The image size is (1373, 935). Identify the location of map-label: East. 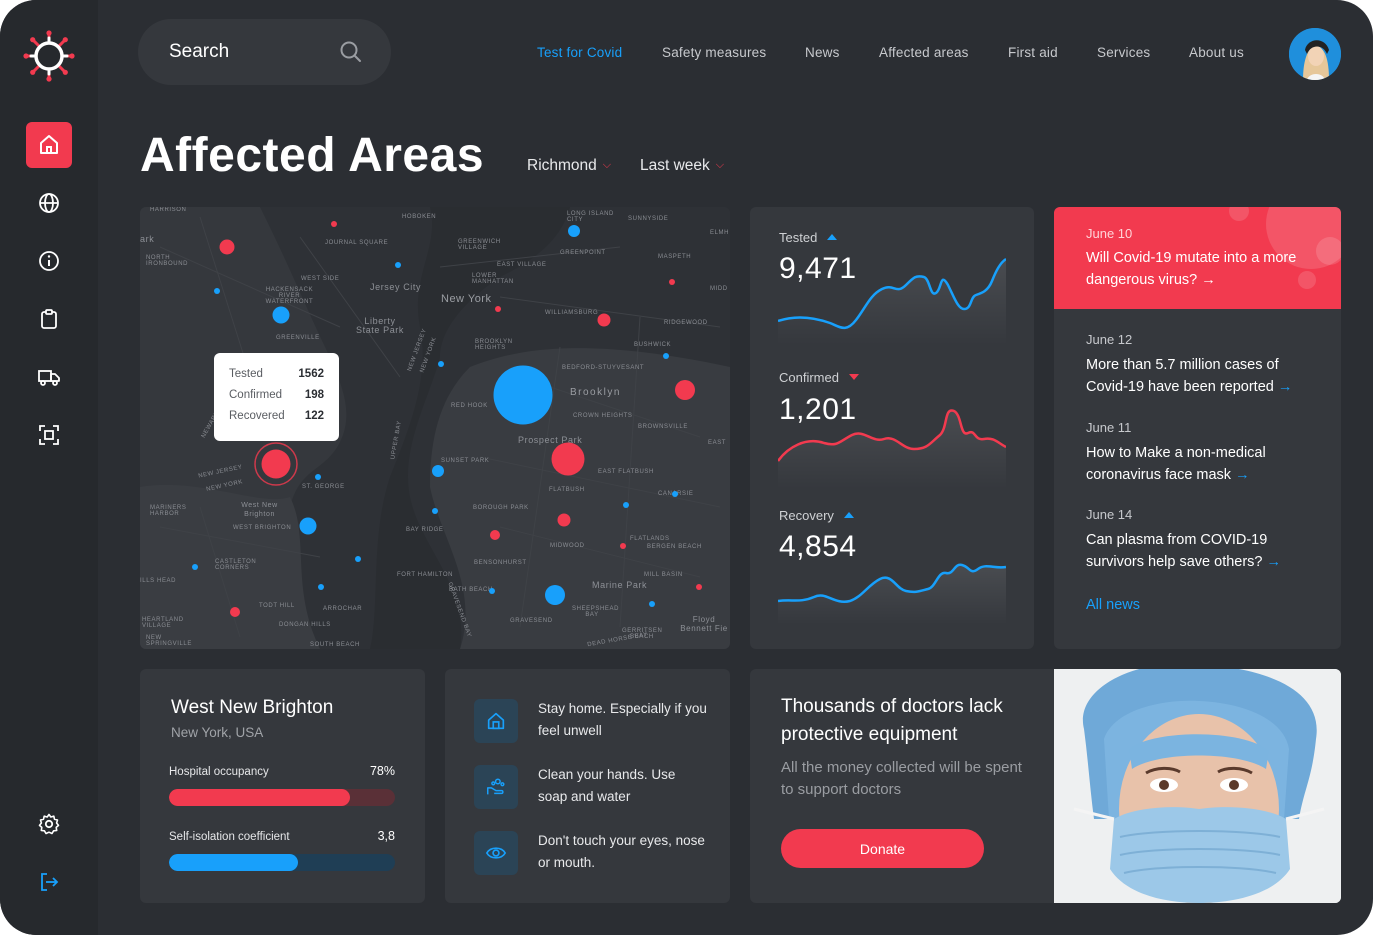
(717, 443).